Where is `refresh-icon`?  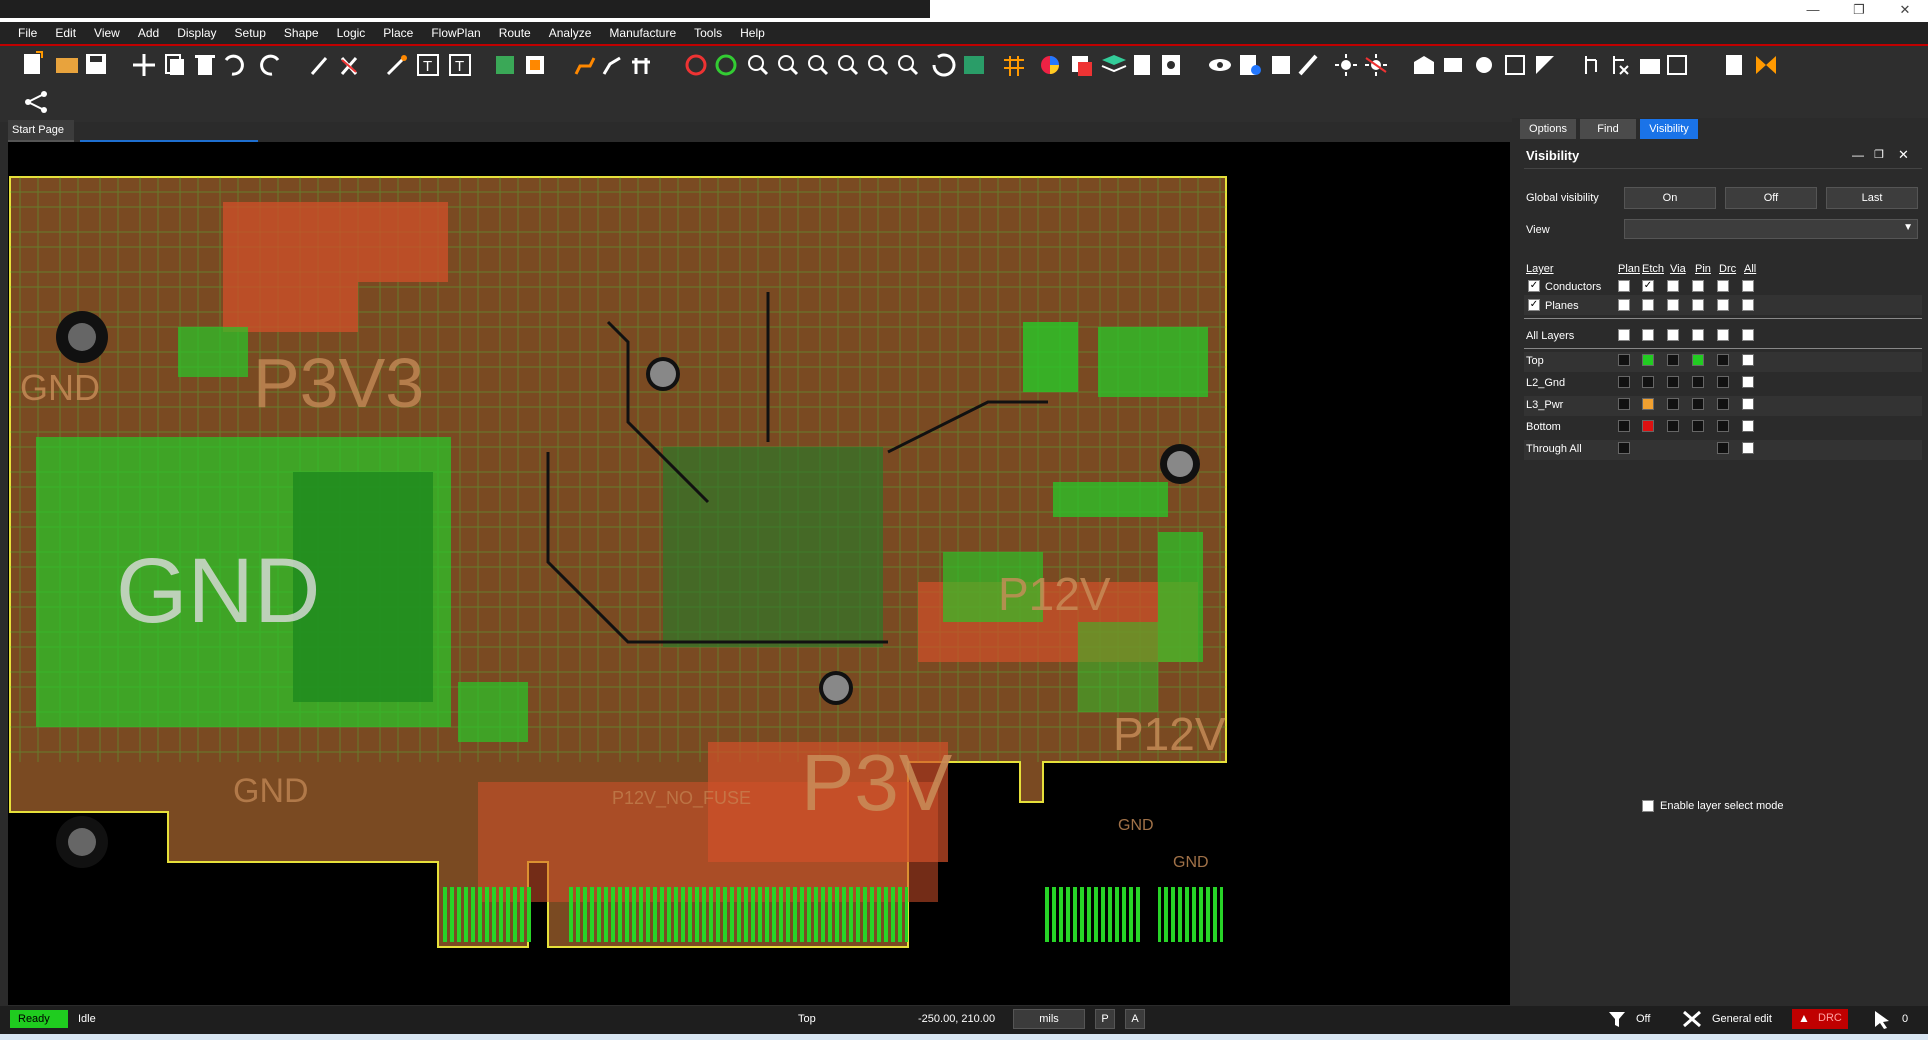
refresh-icon is located at coordinates (944, 65).